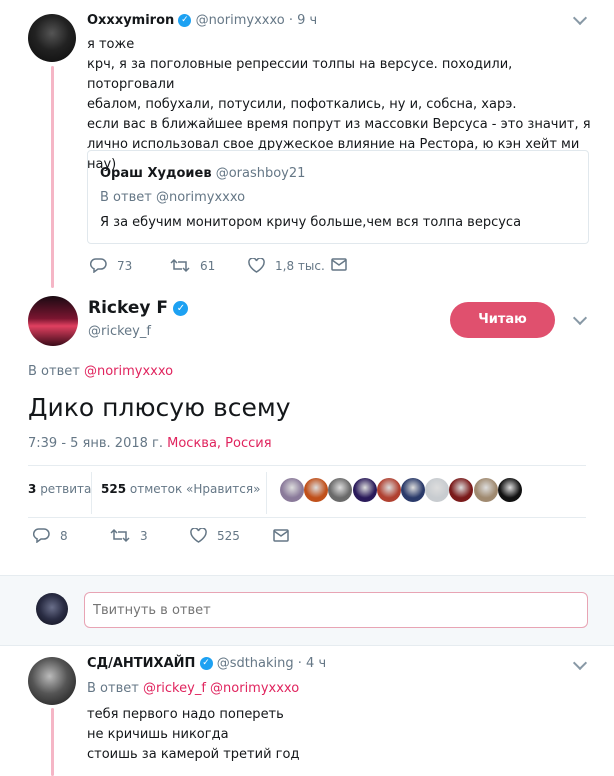  Describe the element at coordinates (158, 734) in the screenshot. I see `tweet3-line: не кричишь никогда` at that location.